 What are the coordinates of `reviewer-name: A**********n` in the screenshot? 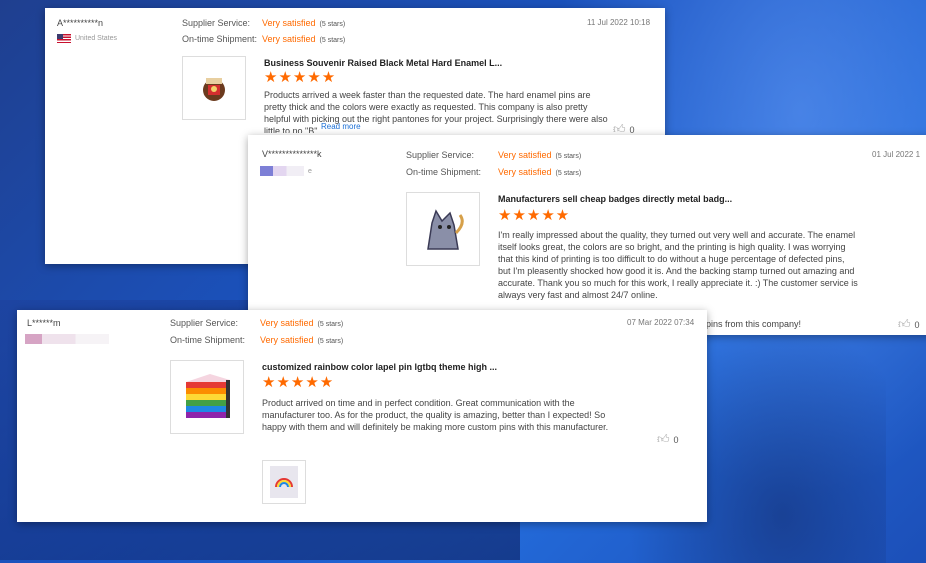 It's located at (80, 23).